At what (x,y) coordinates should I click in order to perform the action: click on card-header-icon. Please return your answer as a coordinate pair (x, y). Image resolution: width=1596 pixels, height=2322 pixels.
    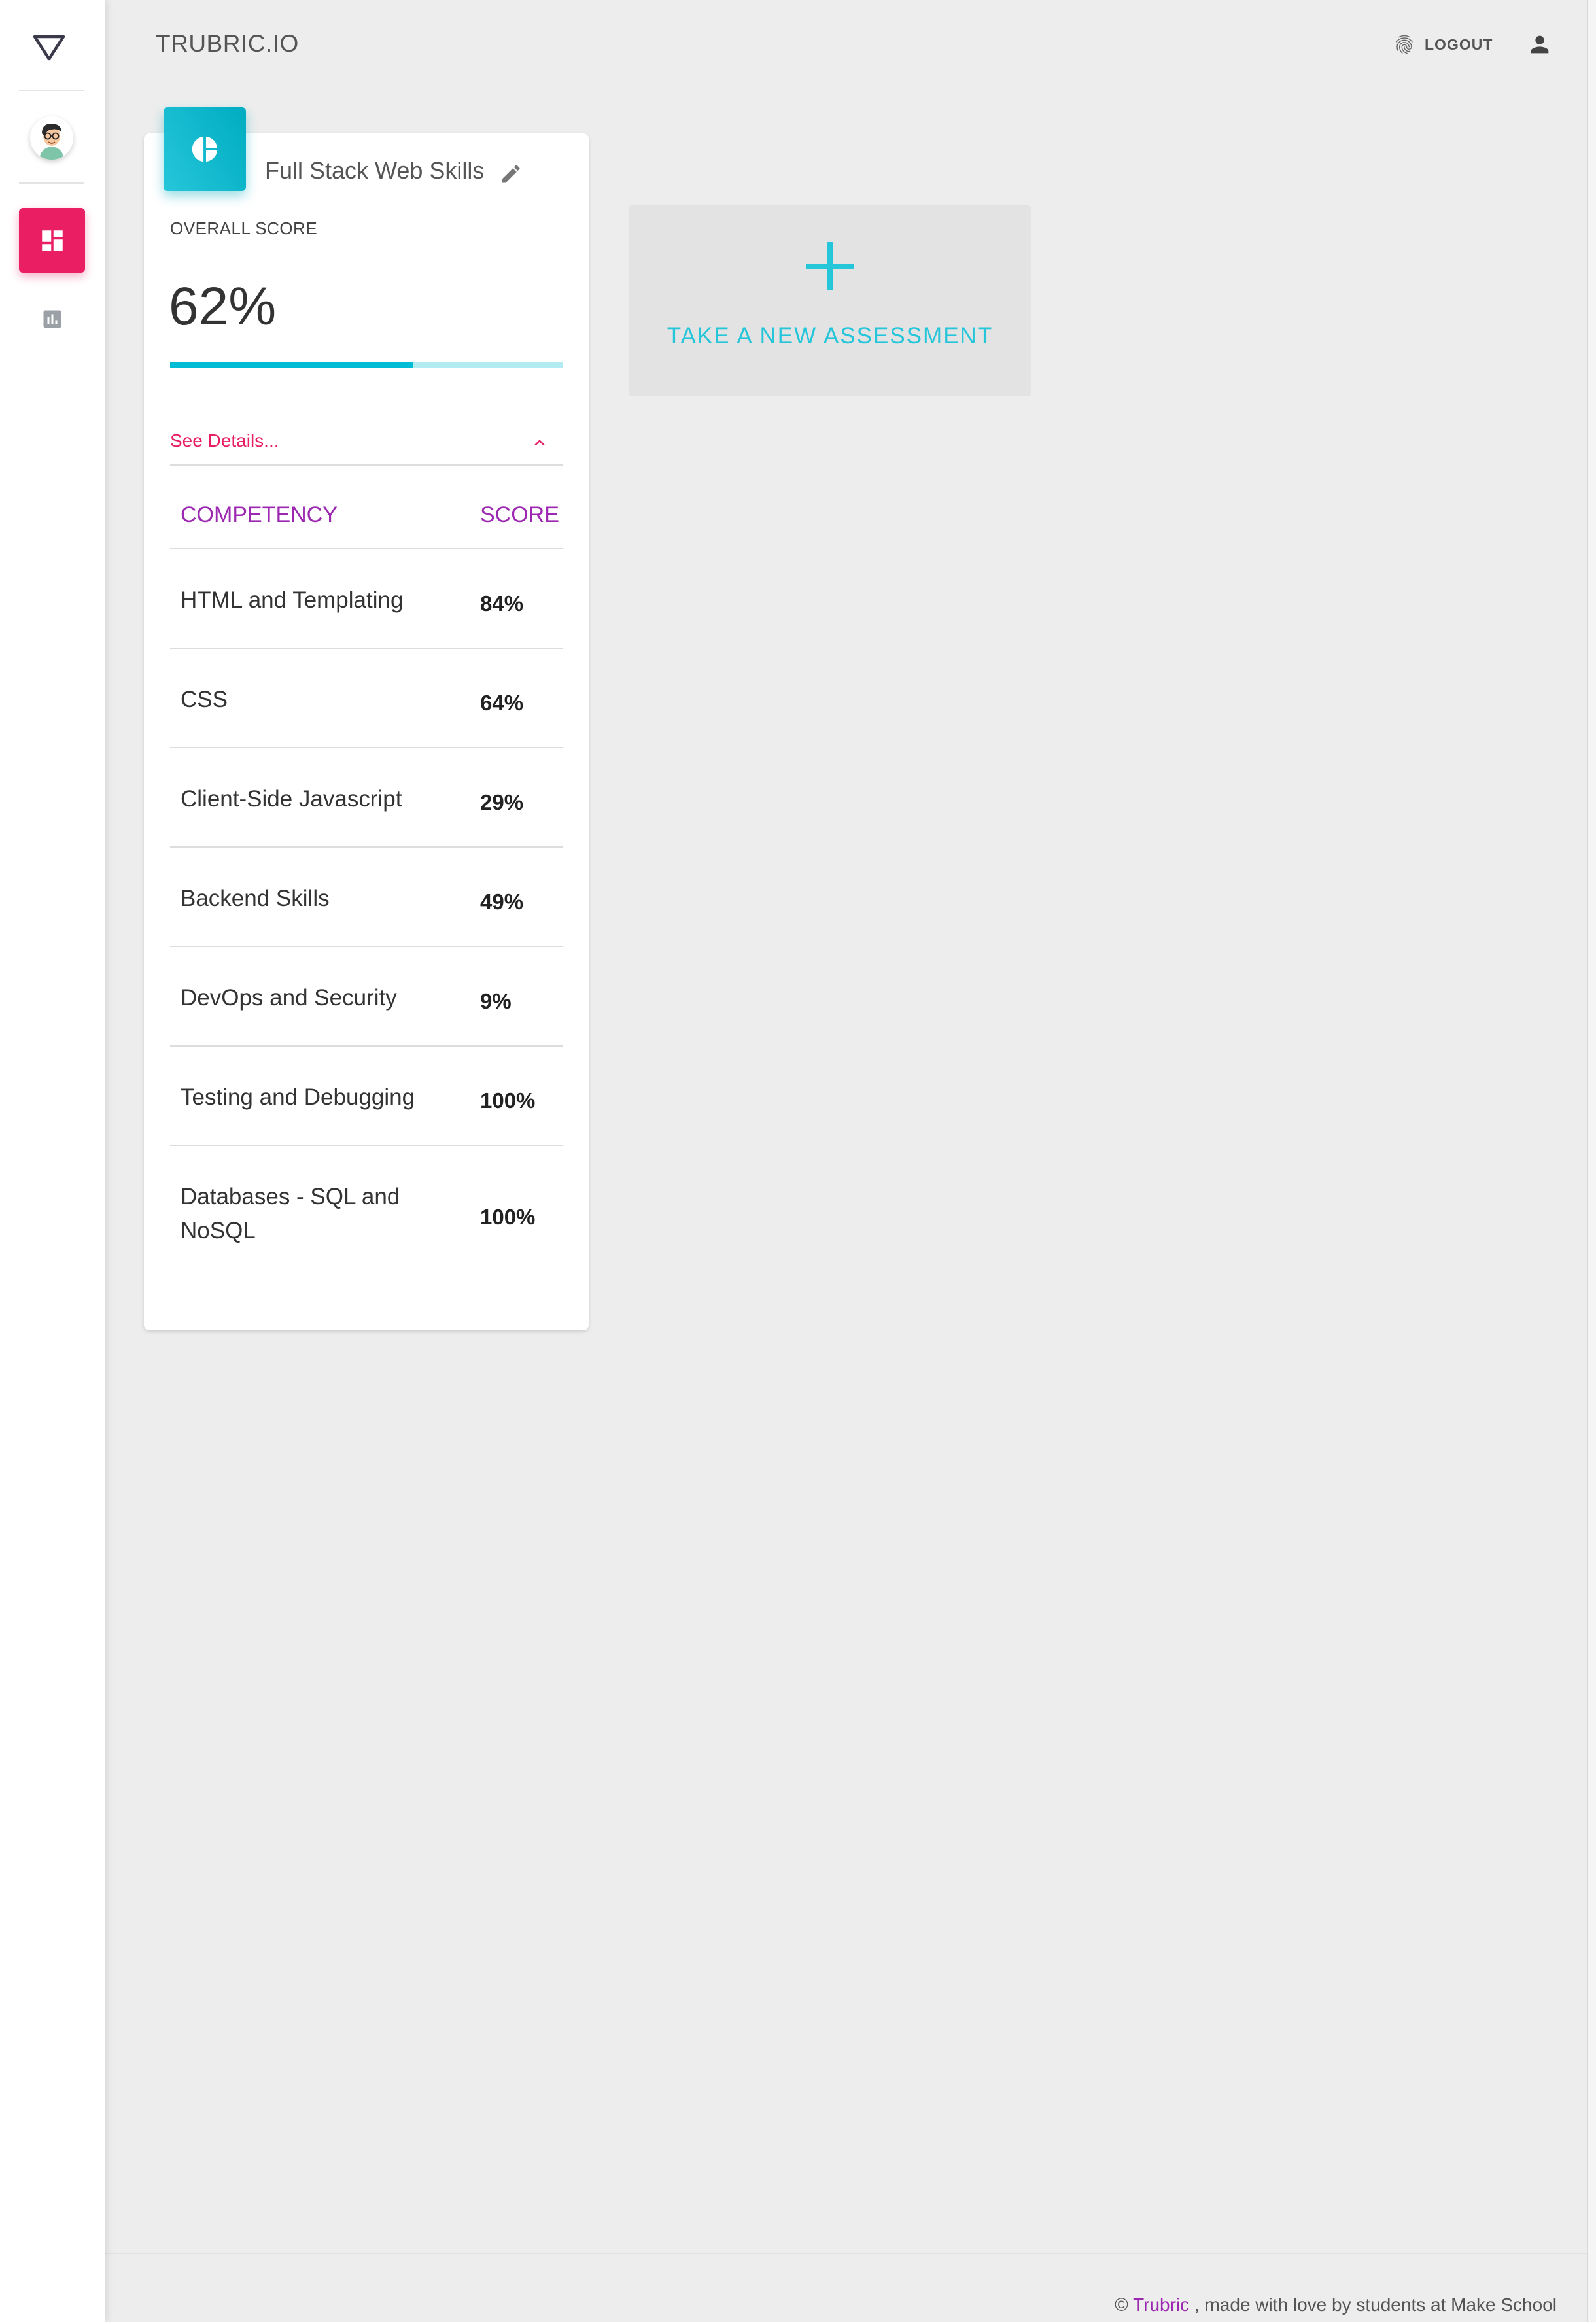
    Looking at the image, I should click on (205, 149).